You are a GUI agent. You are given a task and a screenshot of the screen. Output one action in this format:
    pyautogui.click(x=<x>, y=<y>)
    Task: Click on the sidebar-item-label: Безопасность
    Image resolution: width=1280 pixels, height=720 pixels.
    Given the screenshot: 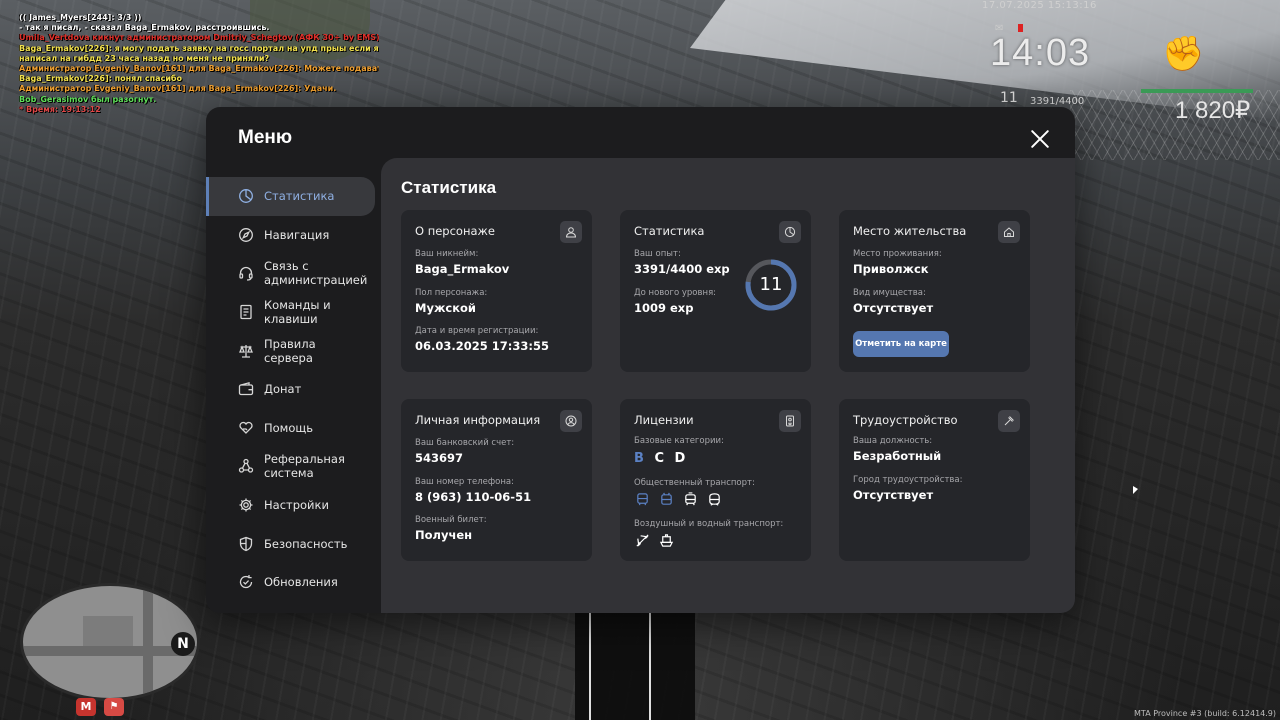 What is the action you would take?
    pyautogui.click(x=306, y=543)
    